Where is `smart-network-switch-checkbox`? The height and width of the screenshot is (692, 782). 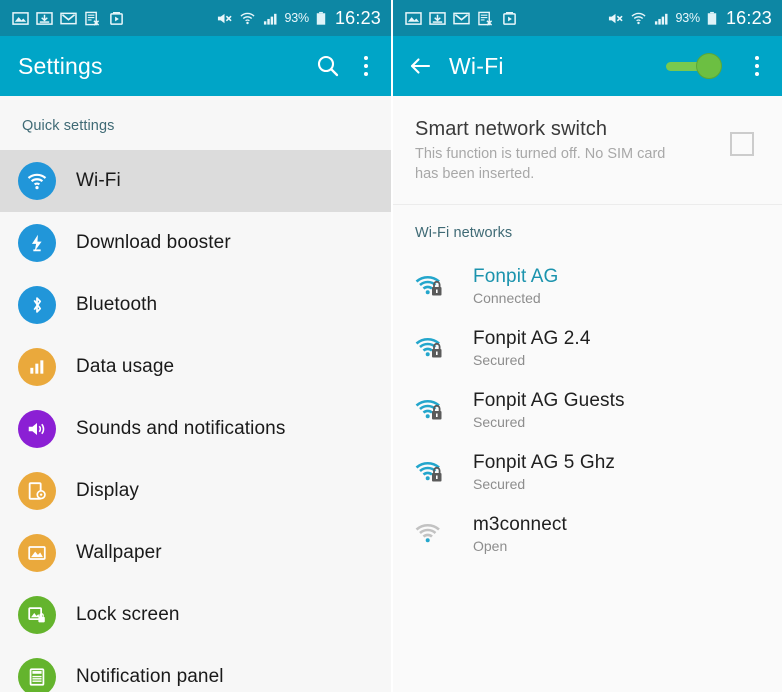 smart-network-switch-checkbox is located at coordinates (742, 144).